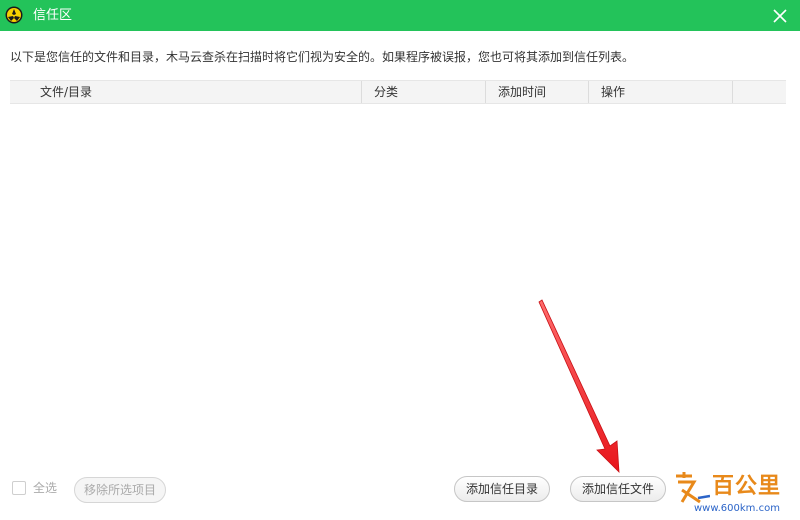 The width and height of the screenshot is (800, 520). What do you see at coordinates (19, 488) in the screenshot?
I see `select-all-checkbox` at bounding box center [19, 488].